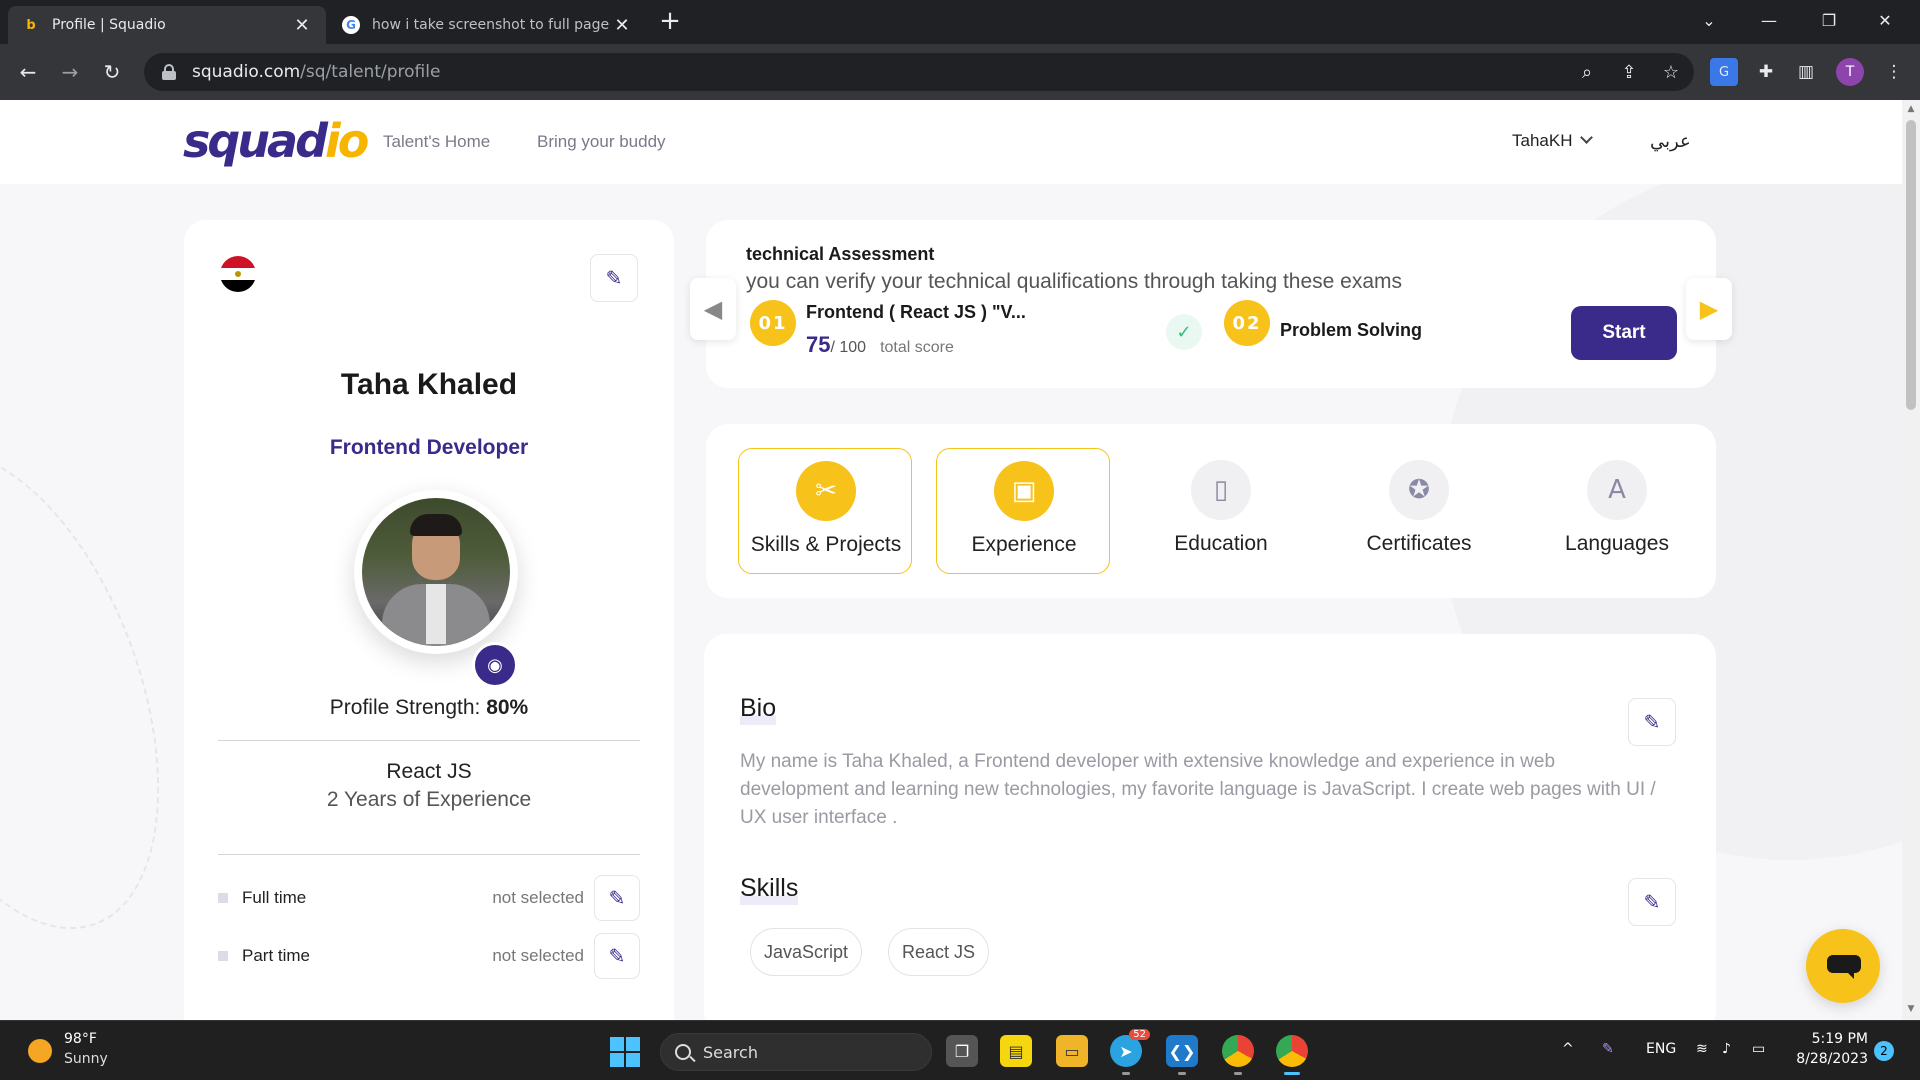 Image resolution: width=1920 pixels, height=1080 pixels. What do you see at coordinates (1829, 20) in the screenshot?
I see `restore-button: ❐` at bounding box center [1829, 20].